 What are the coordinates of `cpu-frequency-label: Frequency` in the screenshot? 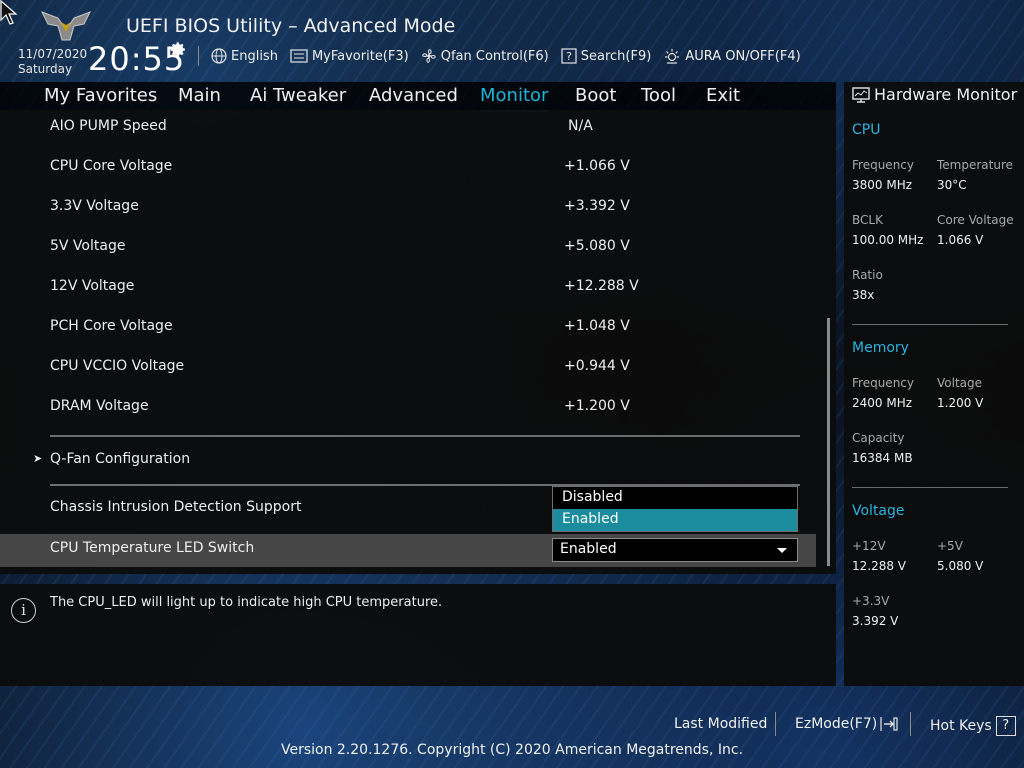 It's located at (883, 165).